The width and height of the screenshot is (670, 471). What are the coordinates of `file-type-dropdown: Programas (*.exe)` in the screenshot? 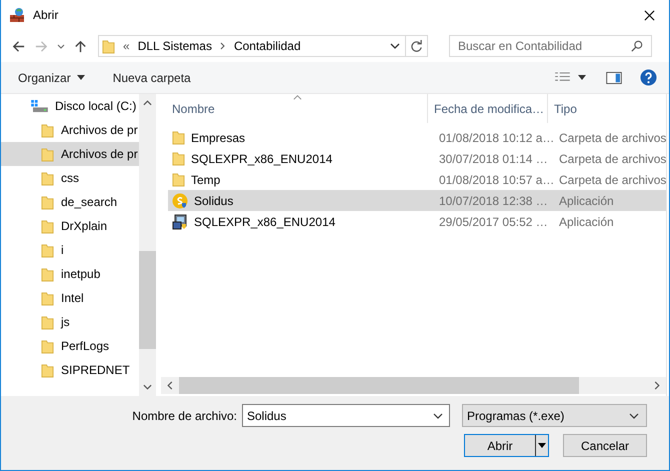 It's located at (554, 415).